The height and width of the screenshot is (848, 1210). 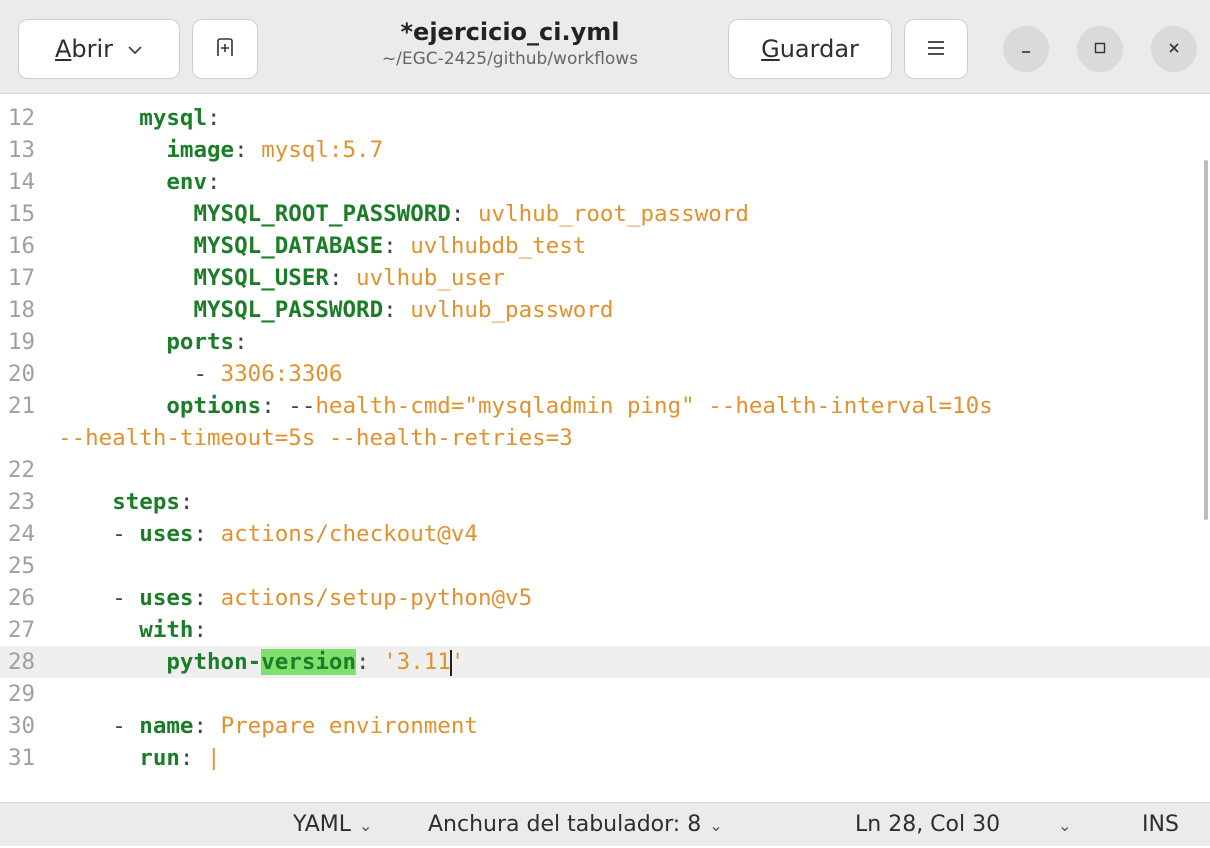 What do you see at coordinates (1100, 49) in the screenshot?
I see `maximize-button` at bounding box center [1100, 49].